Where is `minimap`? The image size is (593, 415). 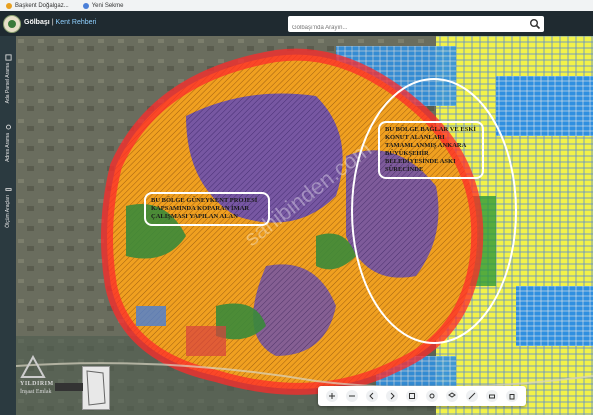 minimap is located at coordinates (96, 388).